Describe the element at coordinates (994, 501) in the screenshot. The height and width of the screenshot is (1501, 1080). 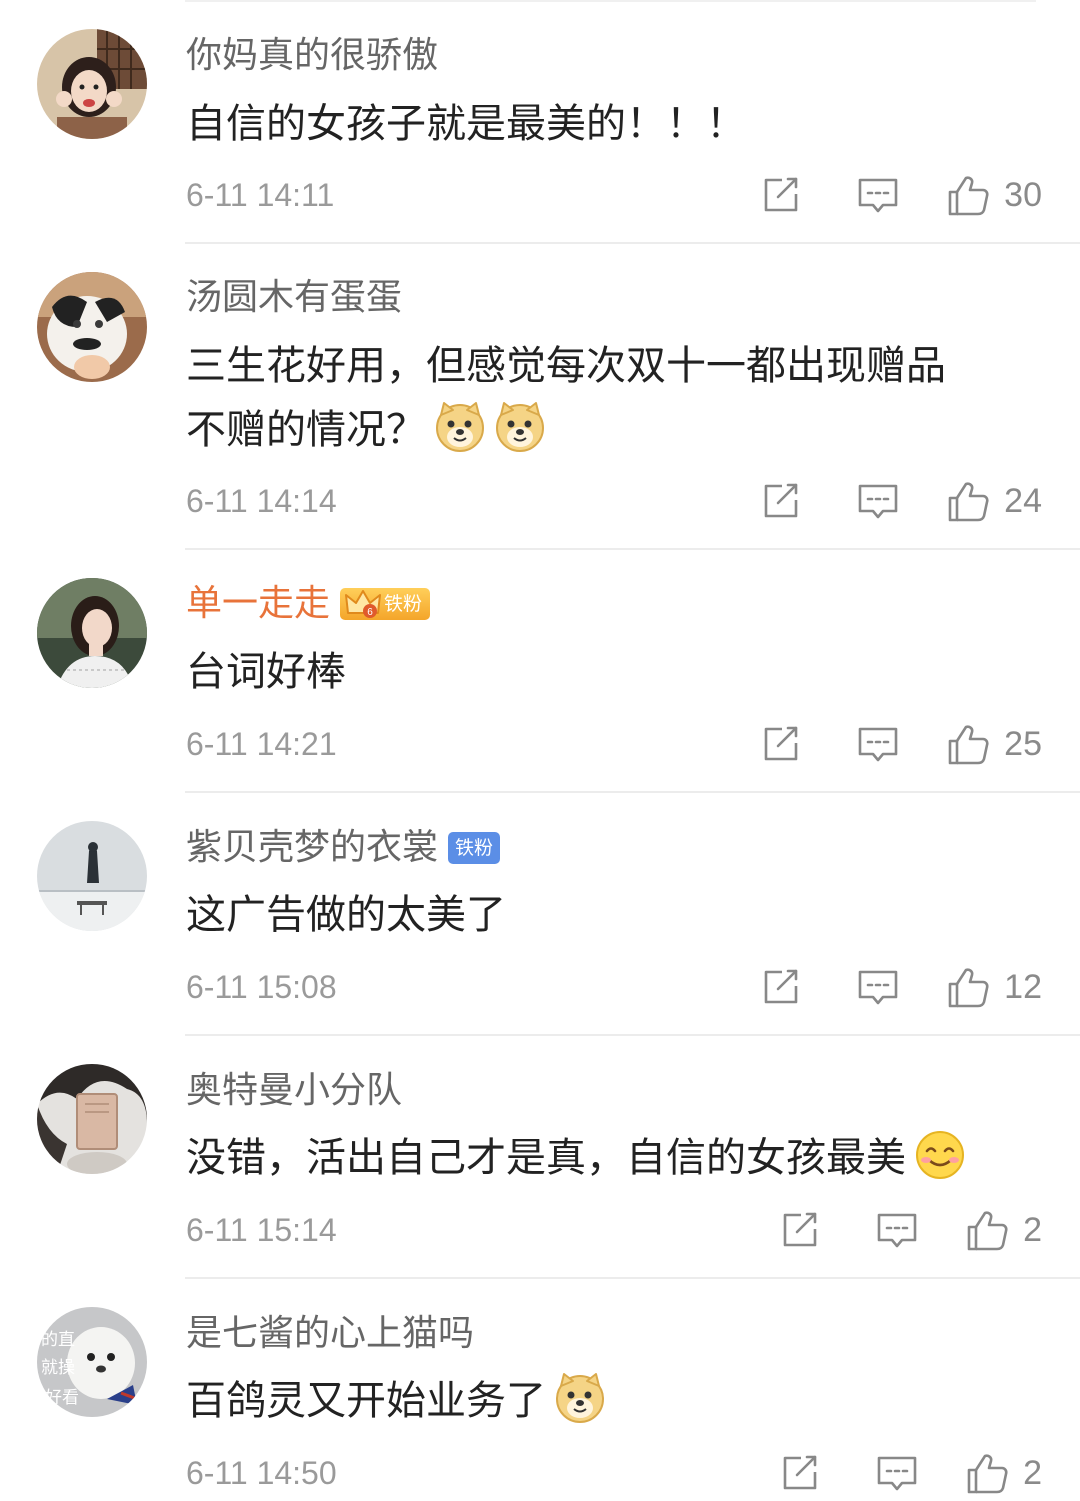
I see `like-button: 24` at that location.